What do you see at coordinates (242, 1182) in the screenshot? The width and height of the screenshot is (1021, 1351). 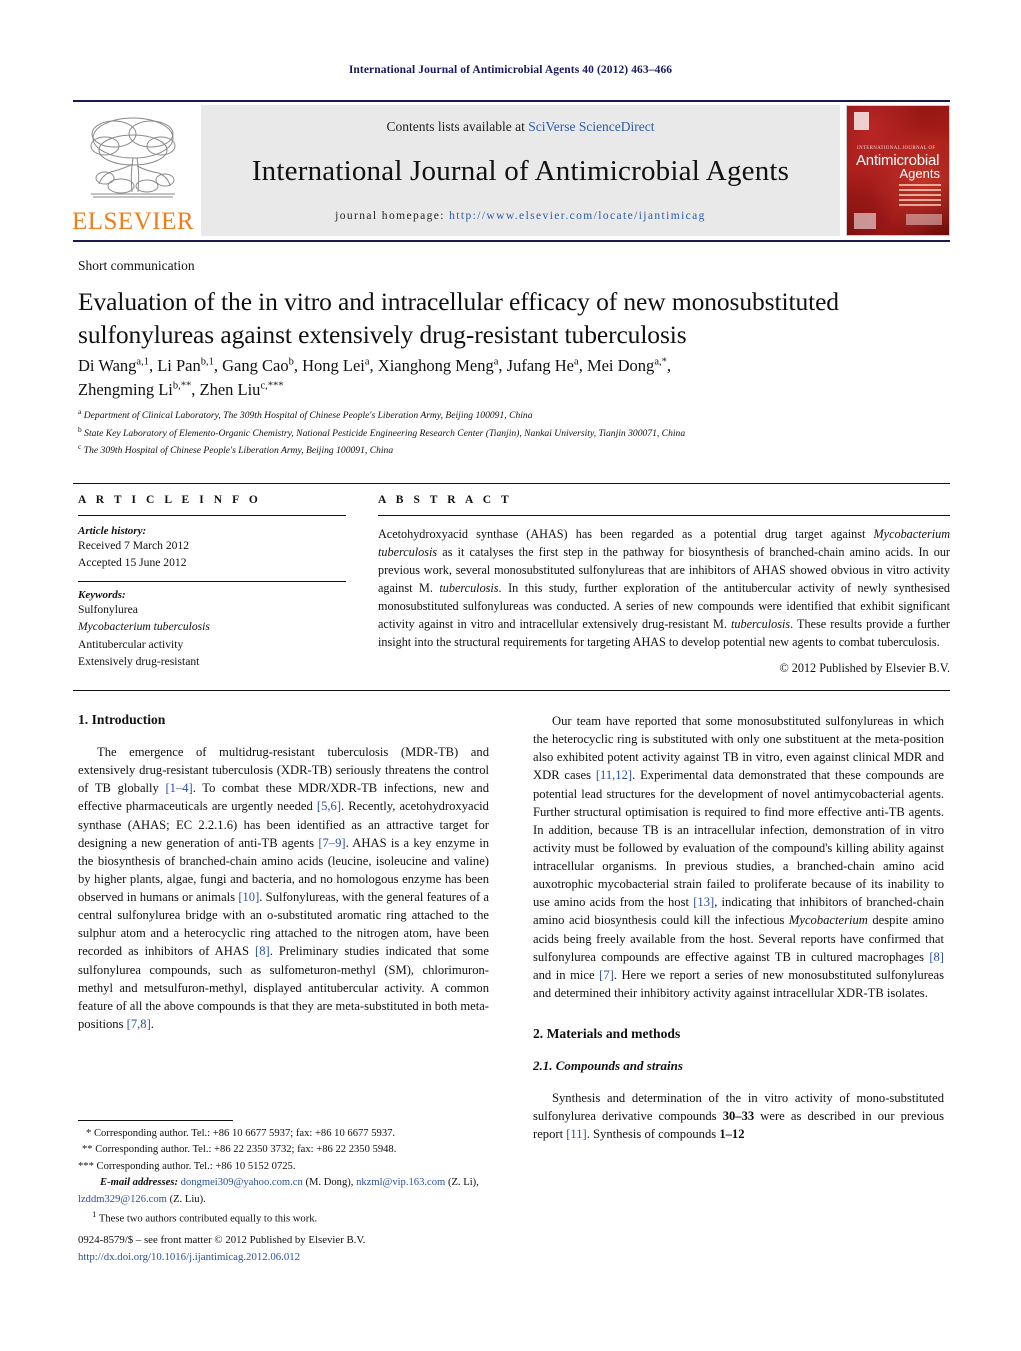 I see `email-link-1: dongmei309@yahoo.com.cn` at bounding box center [242, 1182].